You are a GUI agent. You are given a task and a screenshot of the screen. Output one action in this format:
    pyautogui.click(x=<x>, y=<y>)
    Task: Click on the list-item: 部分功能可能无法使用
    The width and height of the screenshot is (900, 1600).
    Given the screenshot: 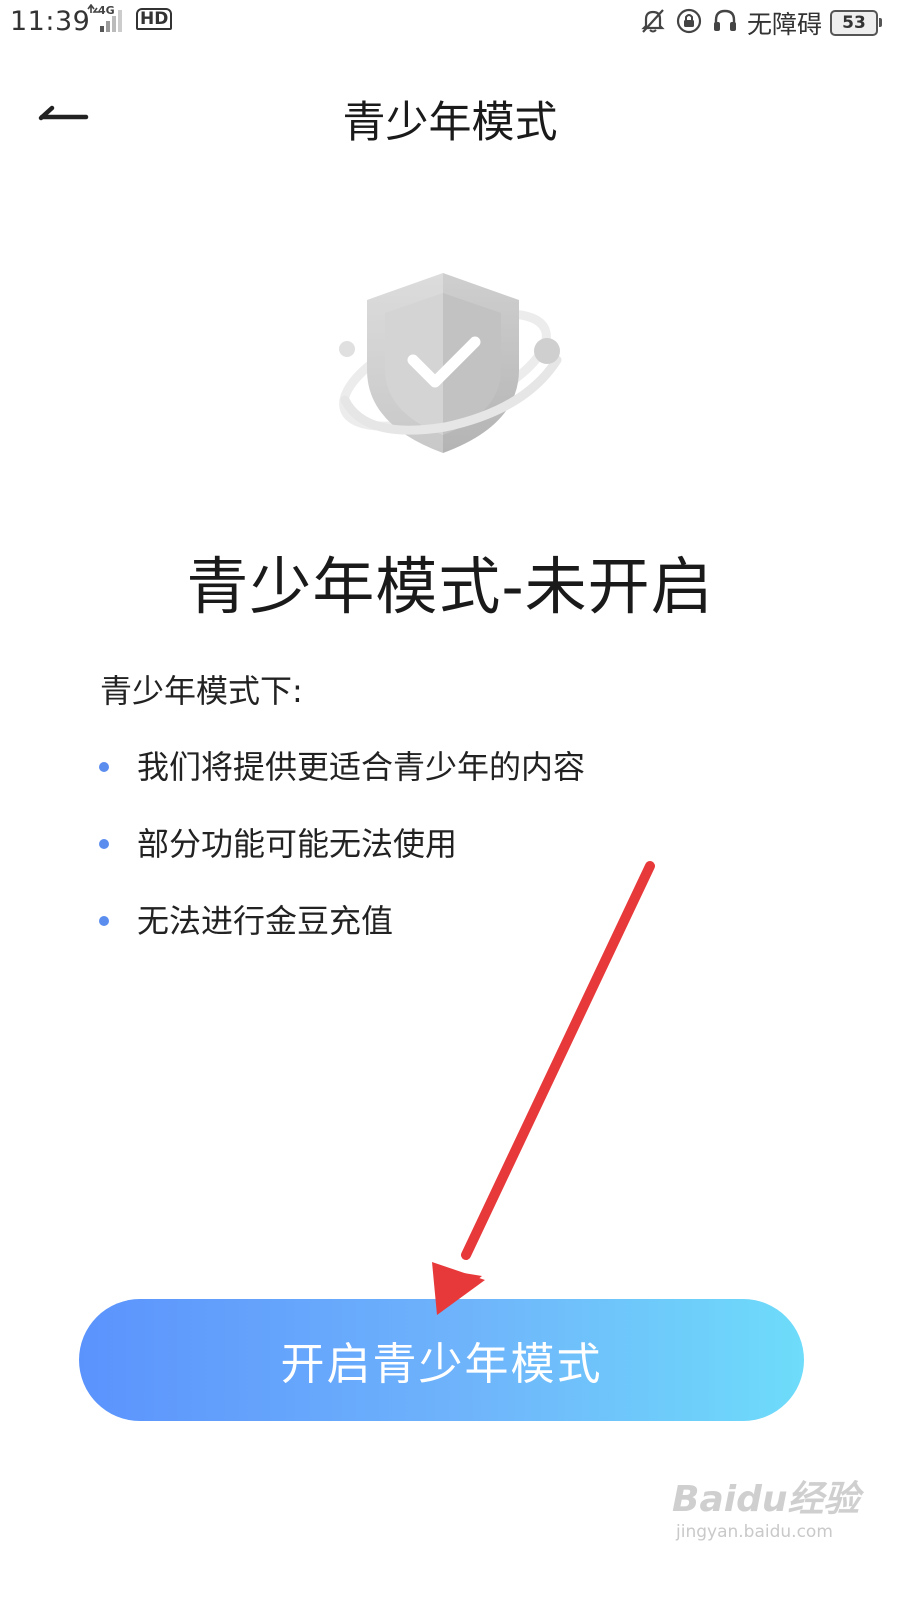 What is the action you would take?
    pyautogui.click(x=340, y=853)
    